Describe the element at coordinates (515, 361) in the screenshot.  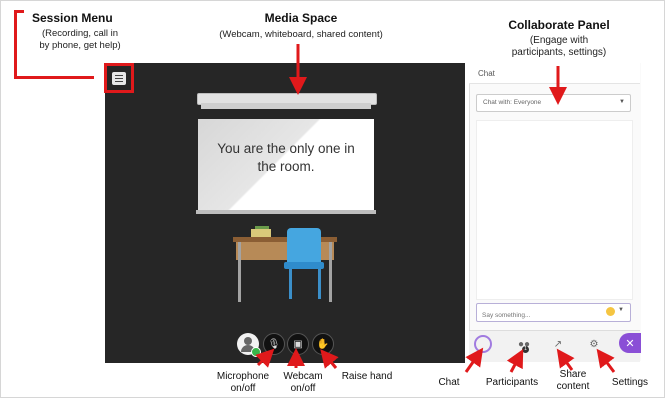
I see `participants-arrow` at that location.